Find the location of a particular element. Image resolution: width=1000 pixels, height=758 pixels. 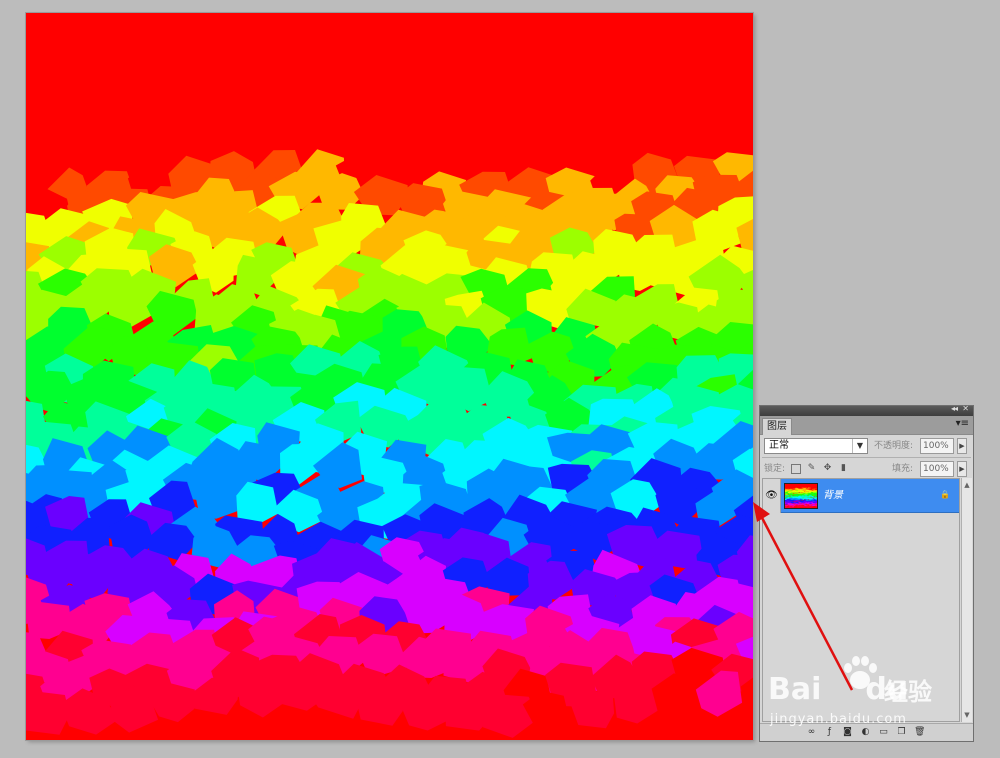

fill-slider-button: ▶ is located at coordinates (962, 469).